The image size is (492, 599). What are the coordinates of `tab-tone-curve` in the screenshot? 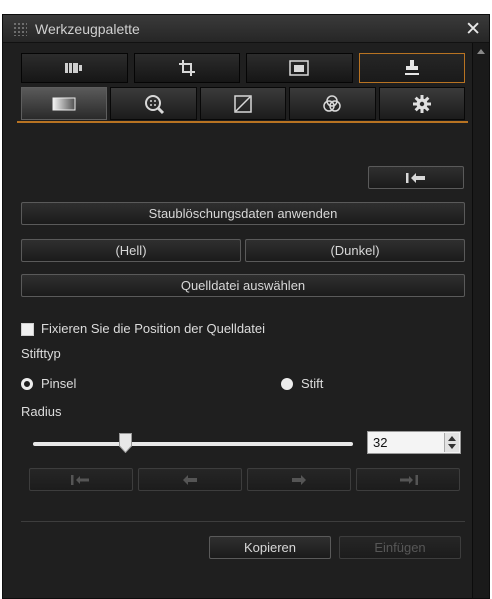 It's located at (243, 103).